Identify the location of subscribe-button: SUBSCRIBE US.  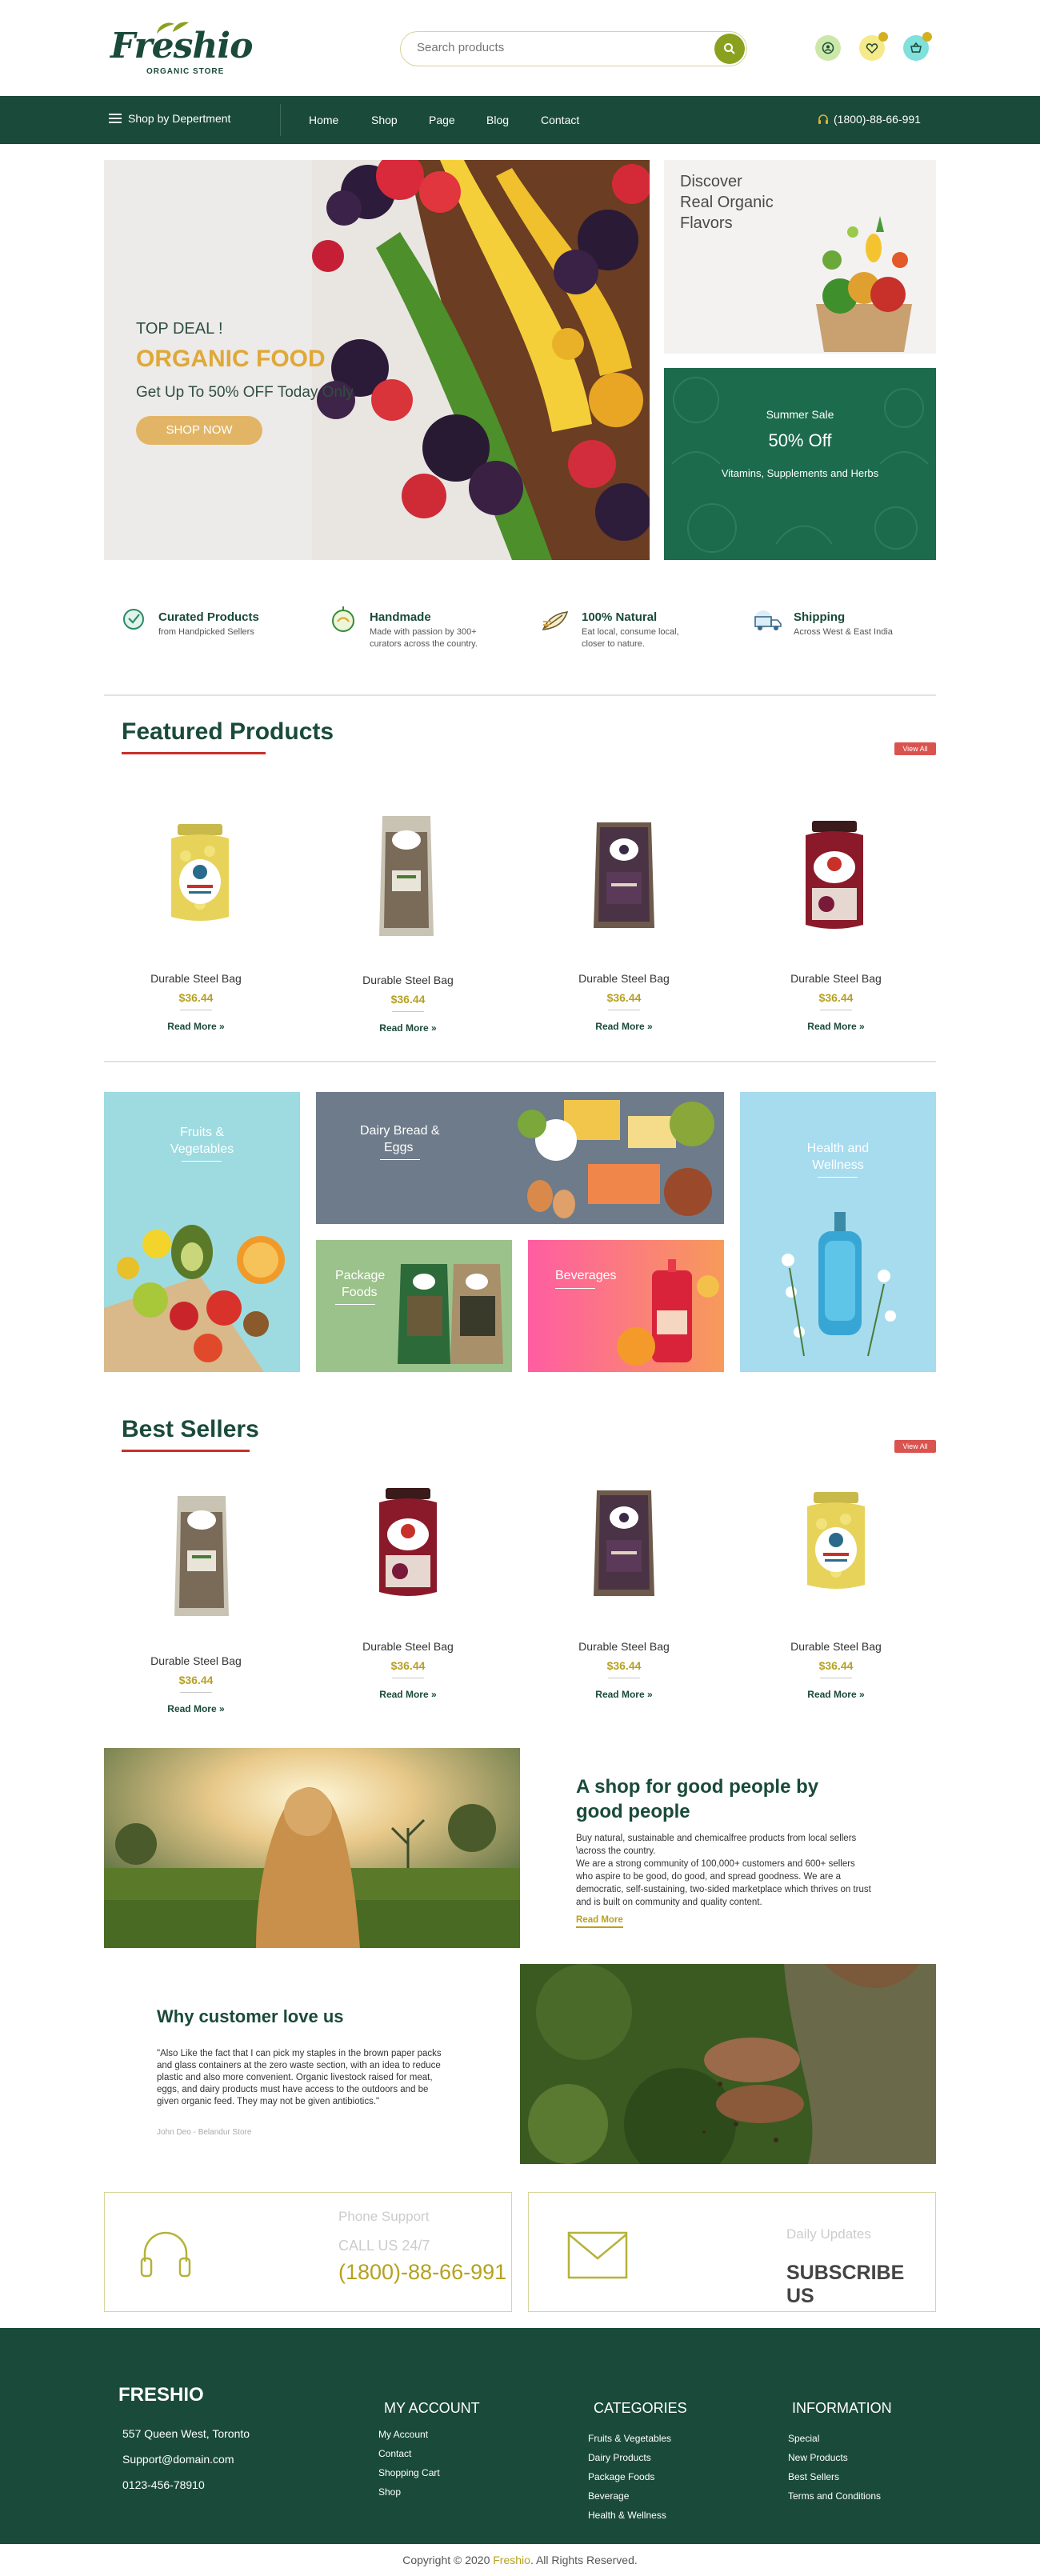
(860, 2285).